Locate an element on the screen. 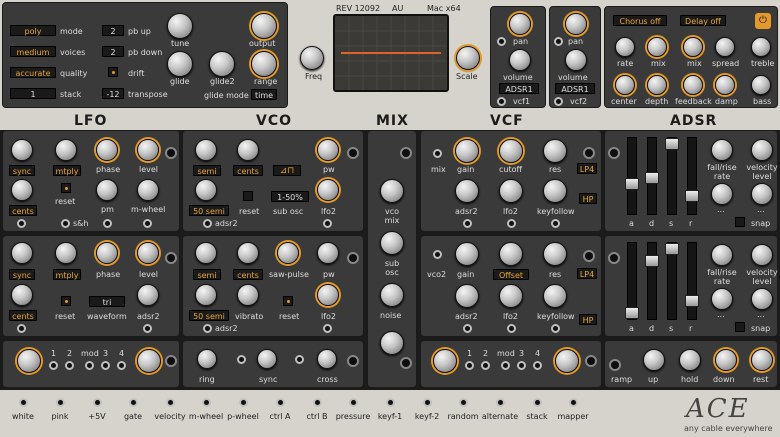  scale-knob is located at coordinates (468, 58).